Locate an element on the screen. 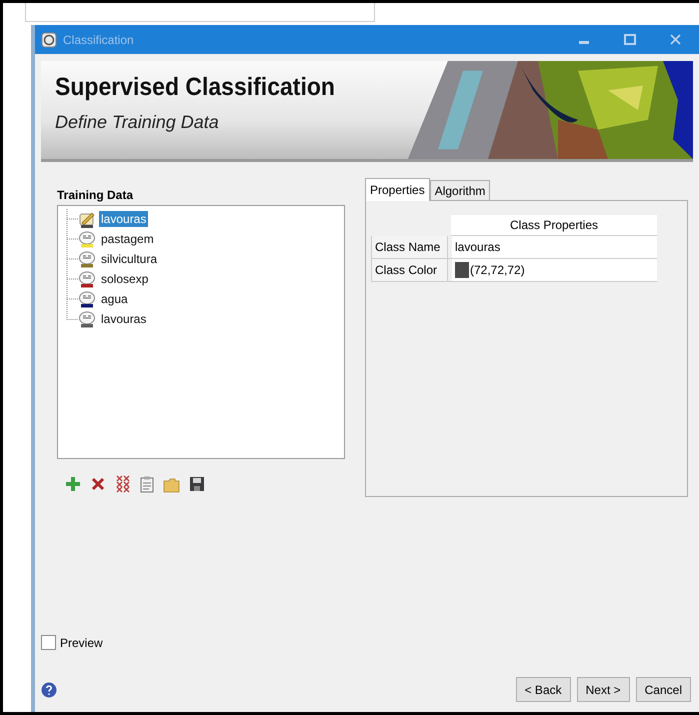 The width and height of the screenshot is (699, 715). preview-checkbox is located at coordinates (48, 642).